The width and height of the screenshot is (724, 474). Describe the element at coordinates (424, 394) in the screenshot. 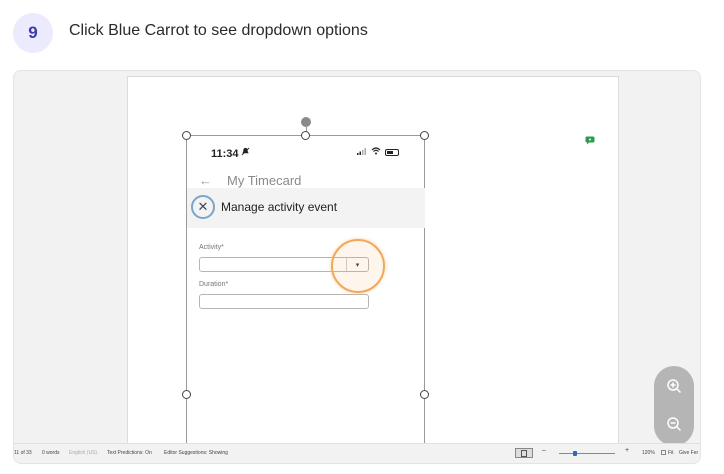

I see `resize-handle-middle-right` at that location.